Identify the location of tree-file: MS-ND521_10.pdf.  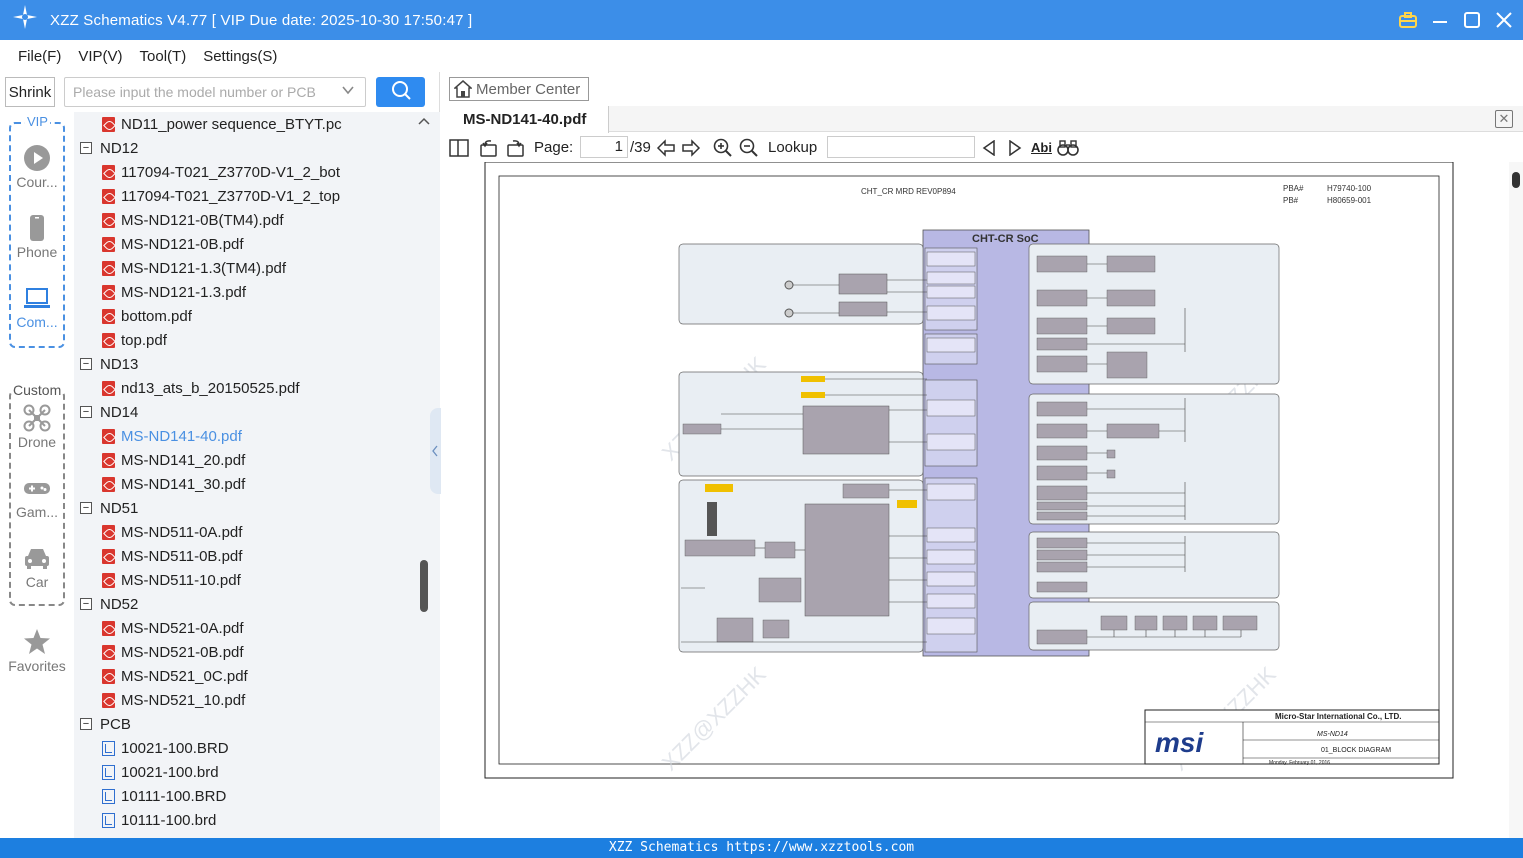
(173, 700).